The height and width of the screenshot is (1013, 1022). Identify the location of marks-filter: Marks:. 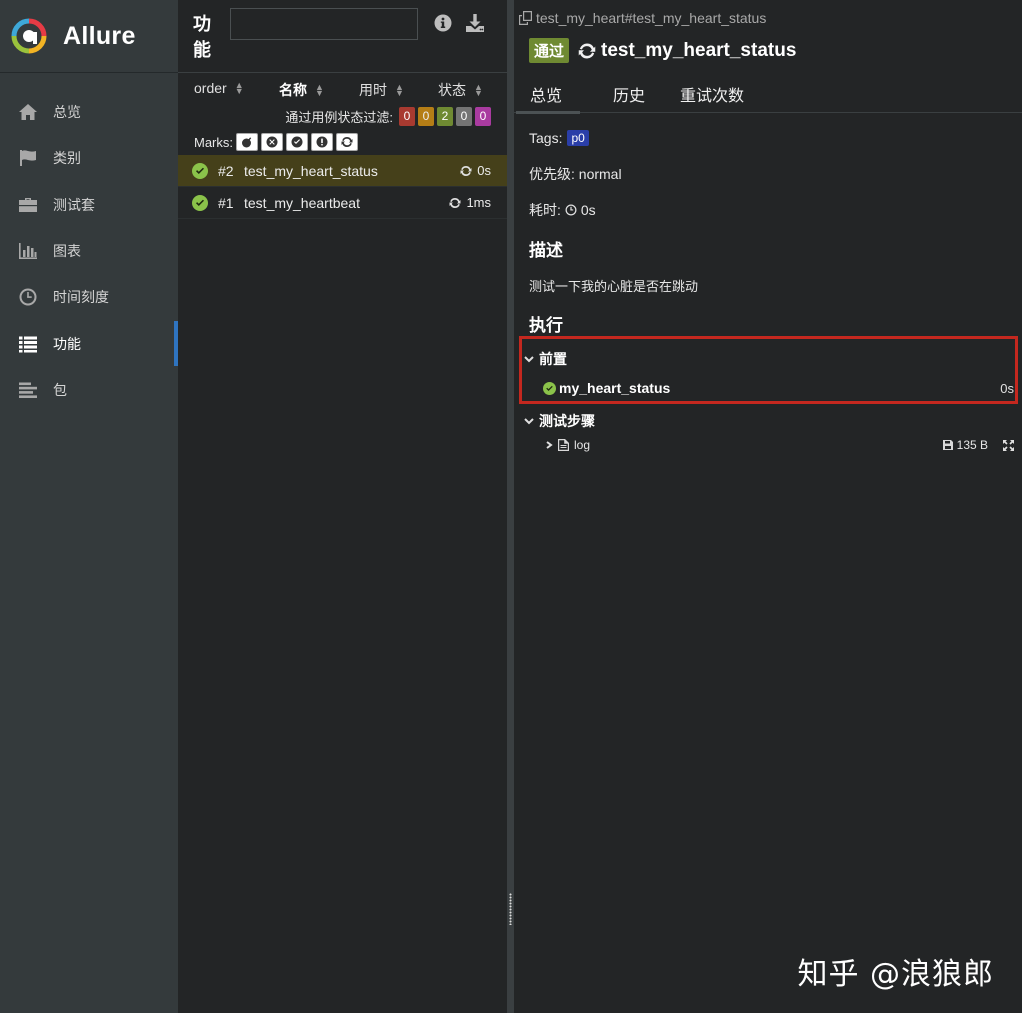
(276, 142).